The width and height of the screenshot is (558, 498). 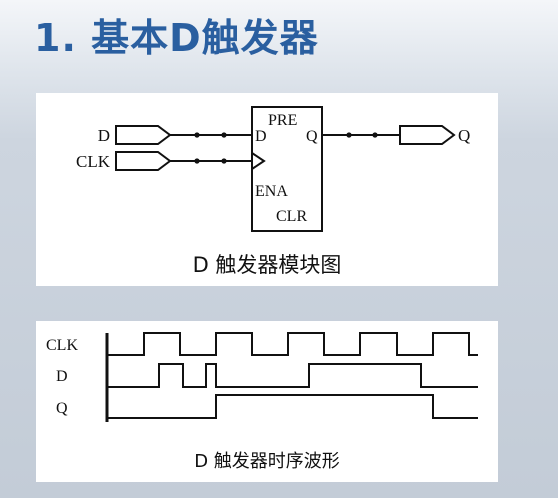 What do you see at coordinates (292, 375) in the screenshot?
I see `d-waveform` at bounding box center [292, 375].